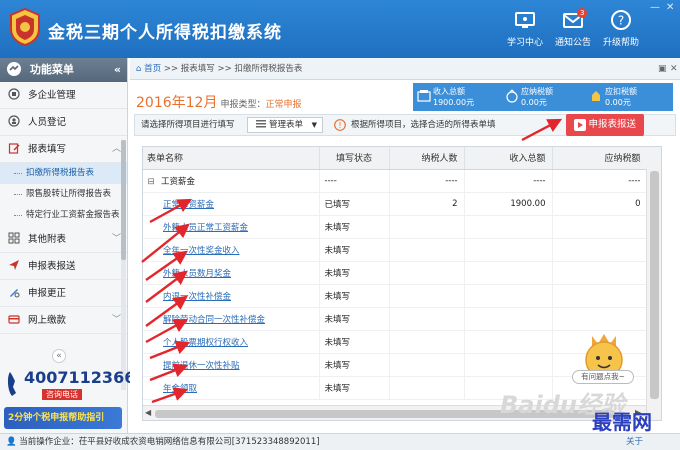  Describe the element at coordinates (508, 204) in the screenshot. I see `row-income: 1900.00` at that location.